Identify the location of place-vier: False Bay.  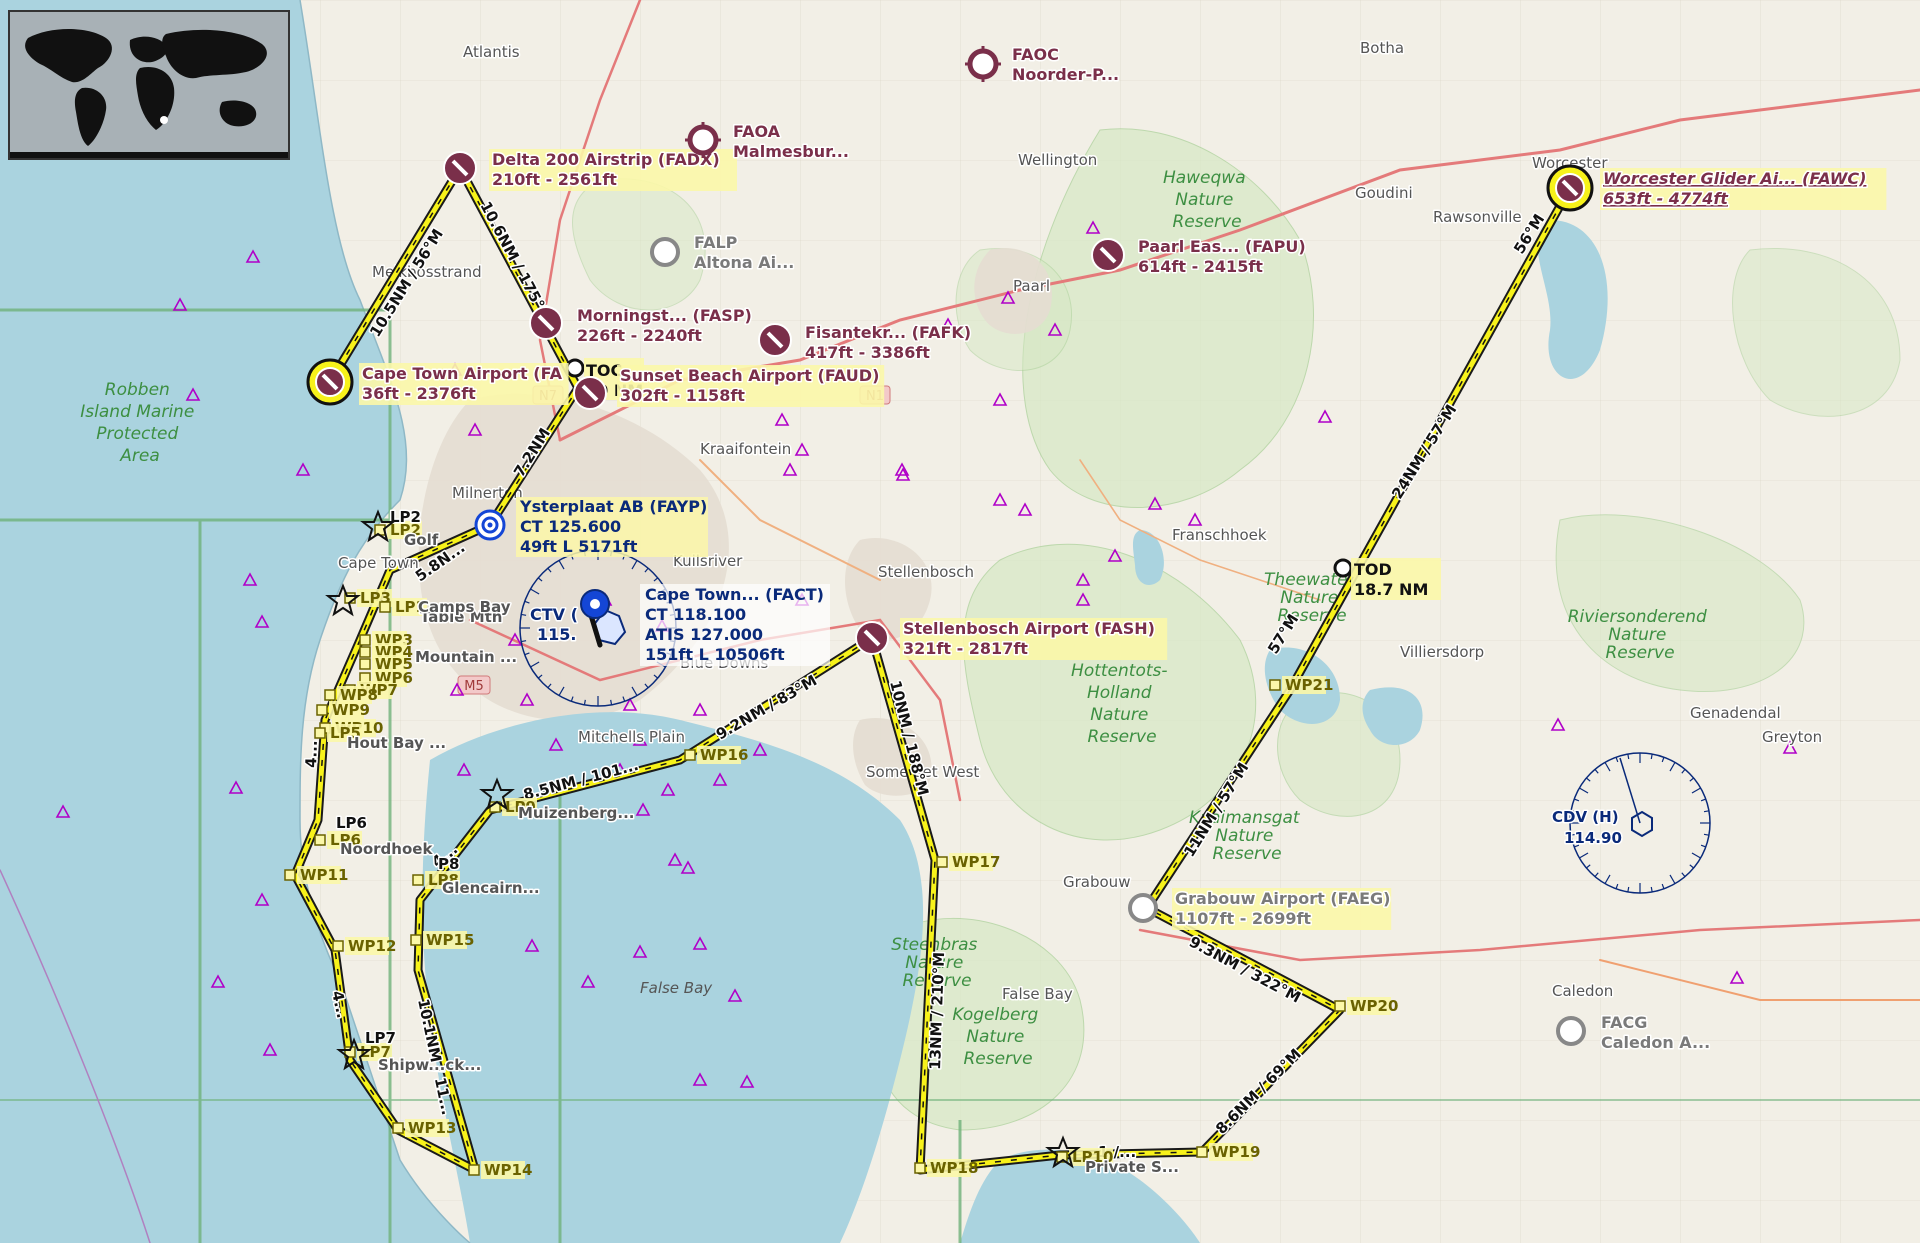
(1037, 994).